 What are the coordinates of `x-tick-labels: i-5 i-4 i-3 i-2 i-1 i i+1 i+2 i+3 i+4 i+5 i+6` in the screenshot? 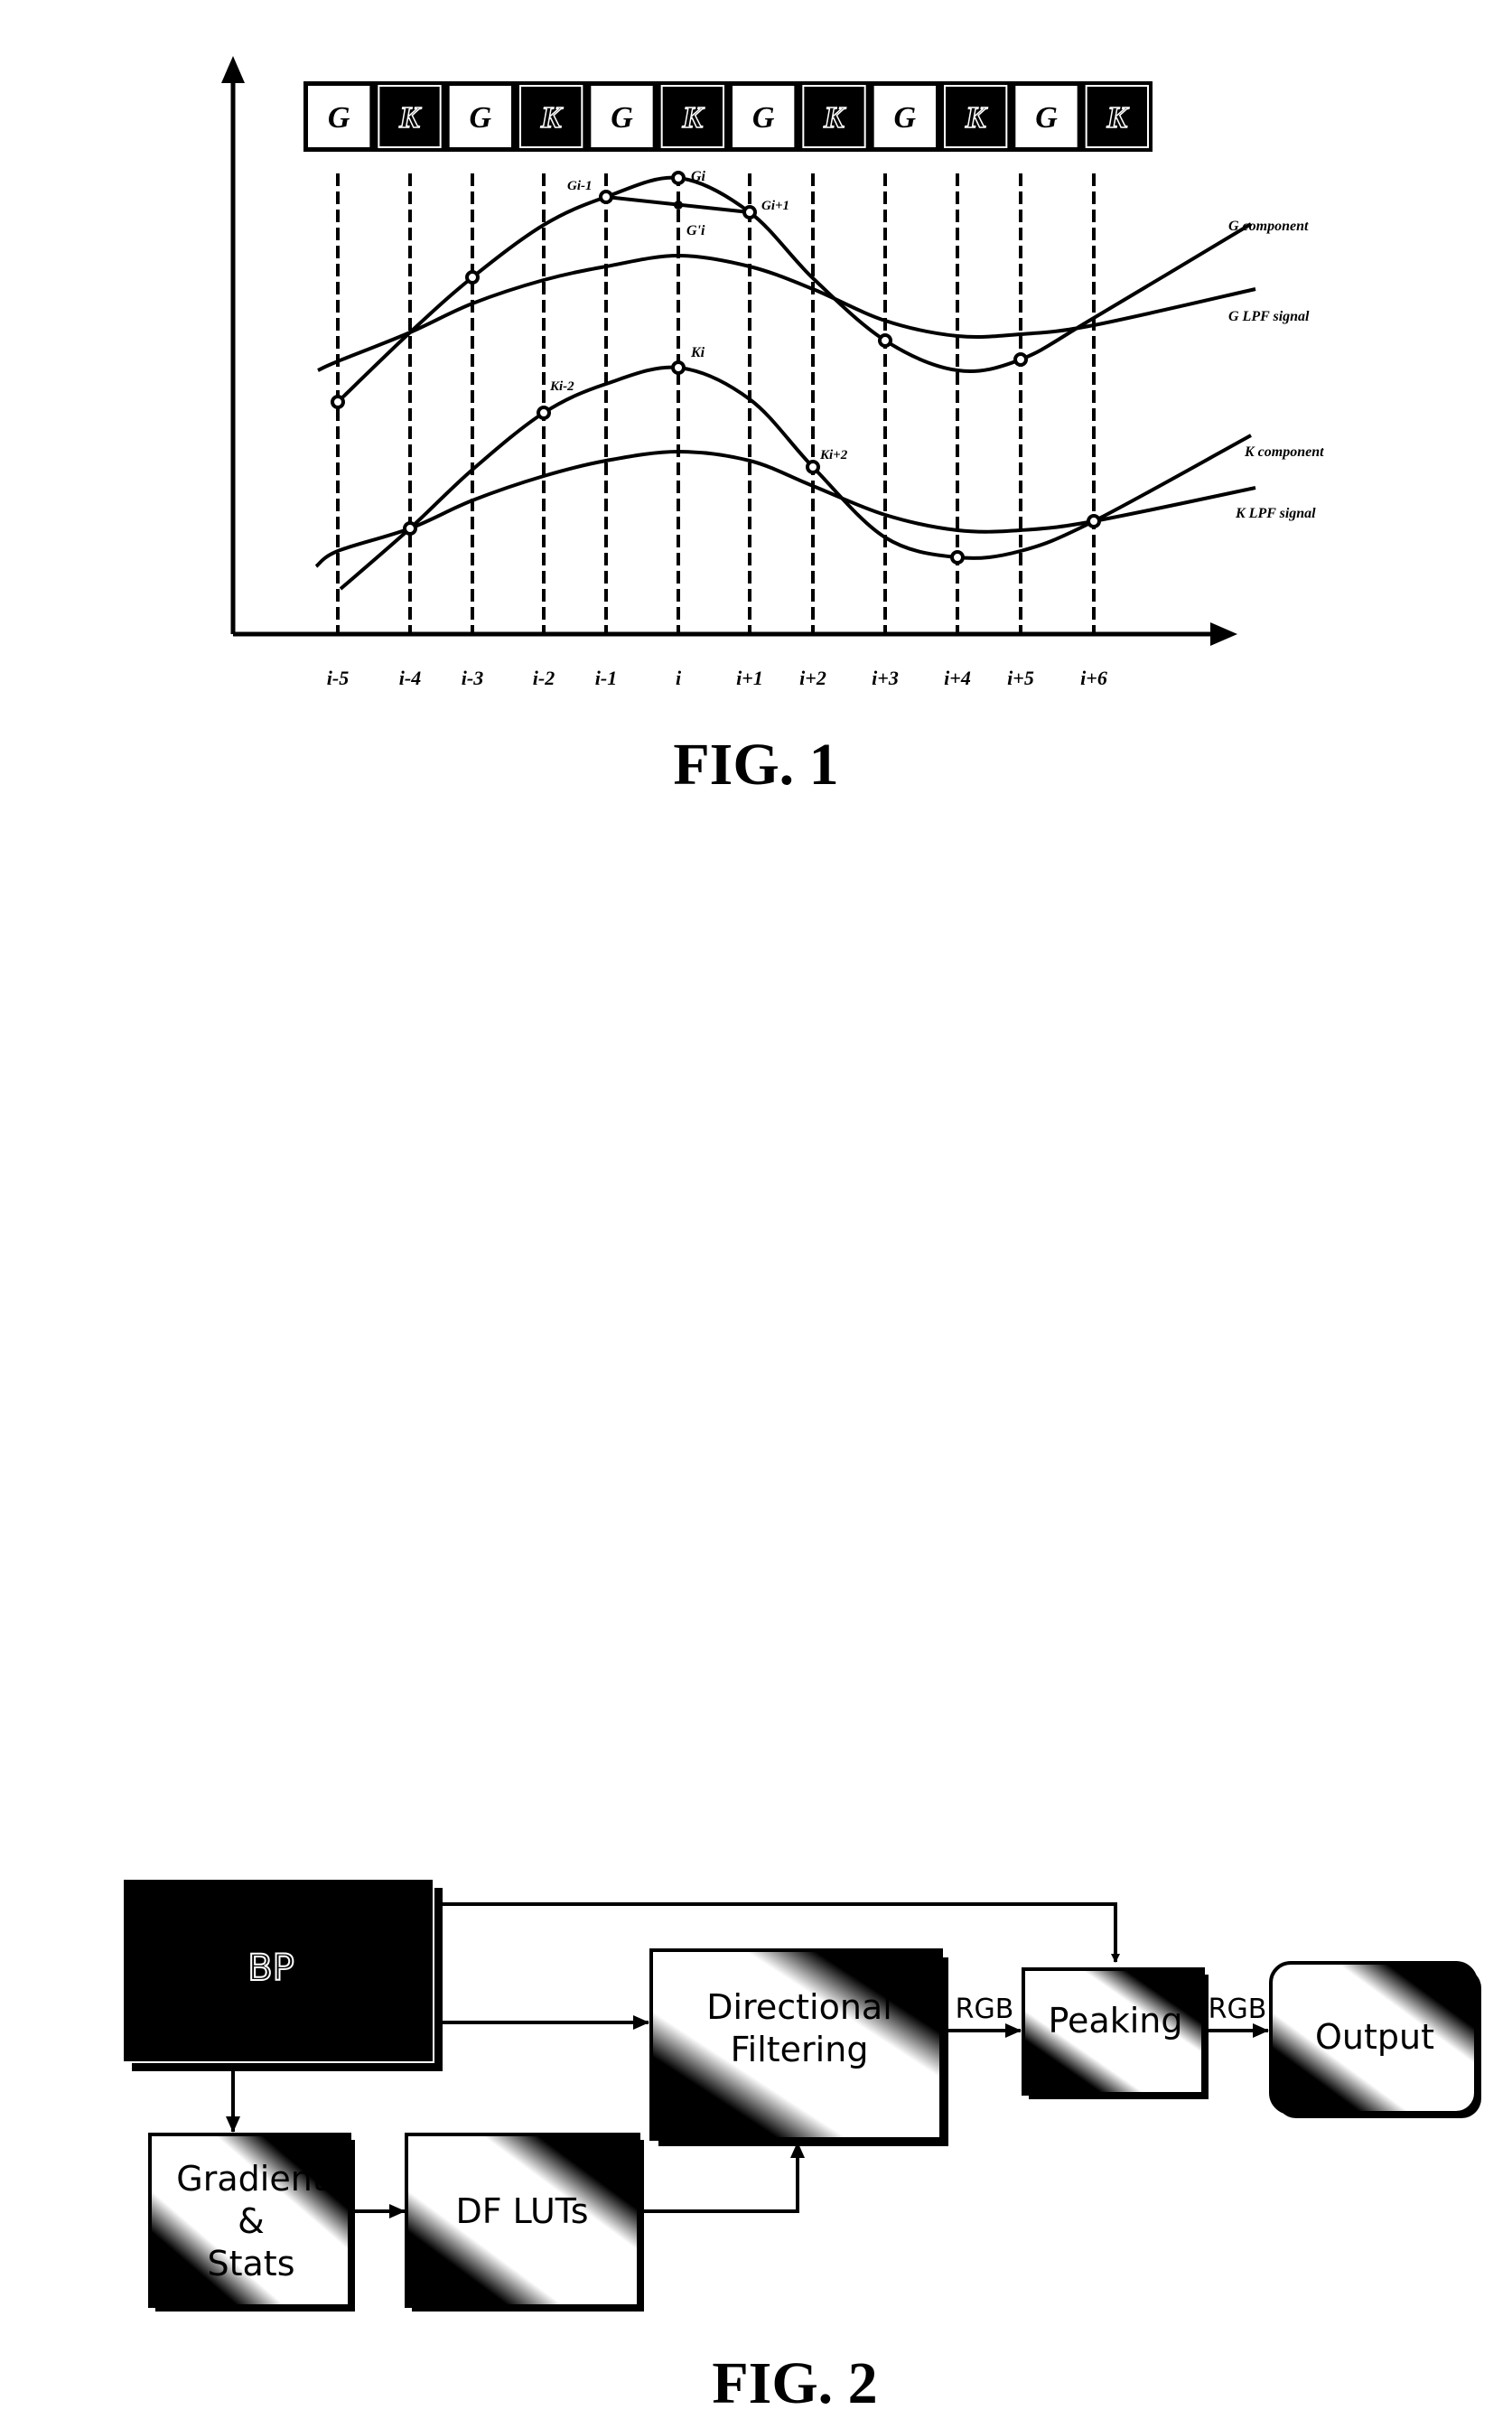 It's located at (717, 678).